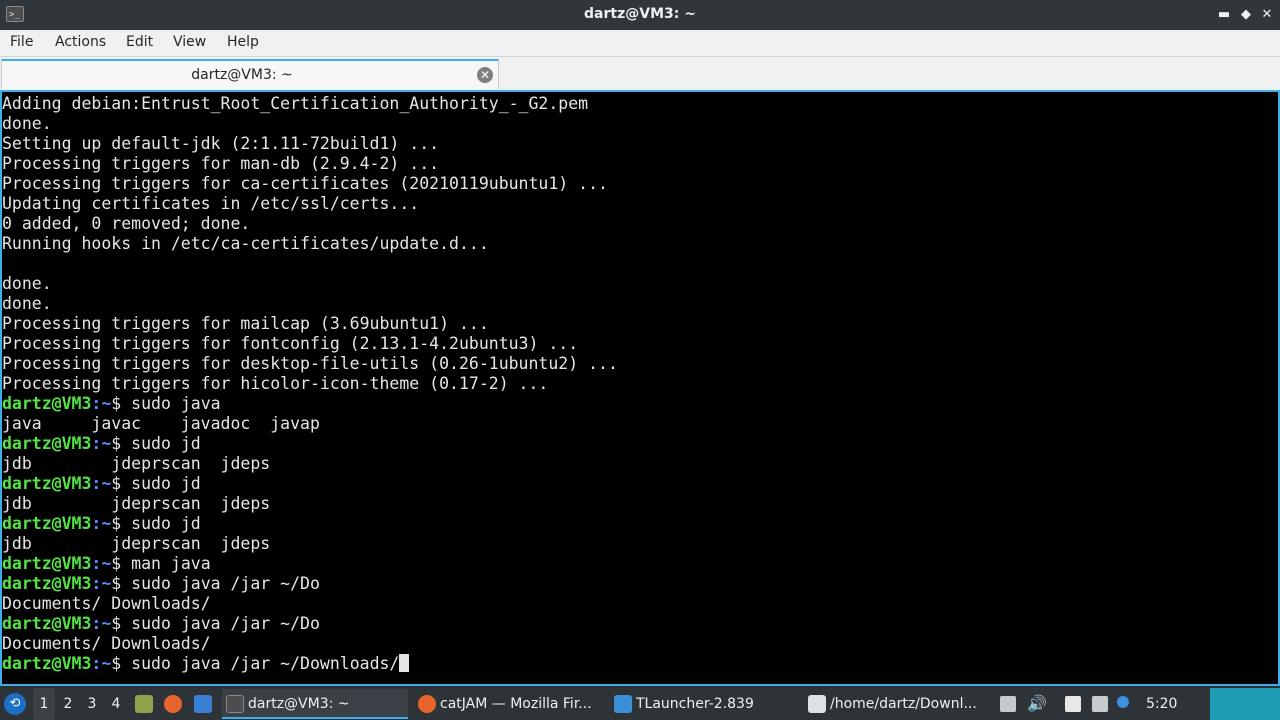  Describe the element at coordinates (161, 423) in the screenshot. I see `terminal-output-line: java javac javadoc javap` at that location.